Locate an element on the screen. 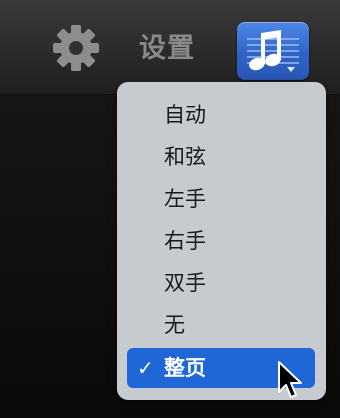 Image resolution: width=340 pixels, height=418 pixels. menu-item-label: 无 is located at coordinates (174, 325).